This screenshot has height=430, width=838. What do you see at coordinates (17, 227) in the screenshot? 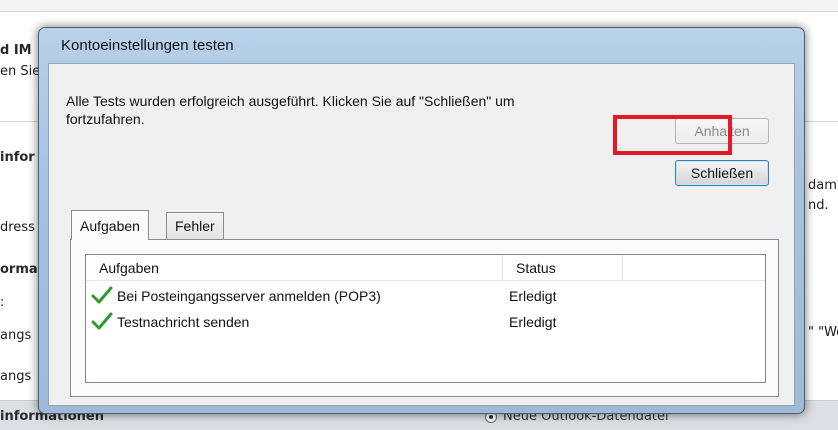
I see `background-field-label: dress` at bounding box center [17, 227].